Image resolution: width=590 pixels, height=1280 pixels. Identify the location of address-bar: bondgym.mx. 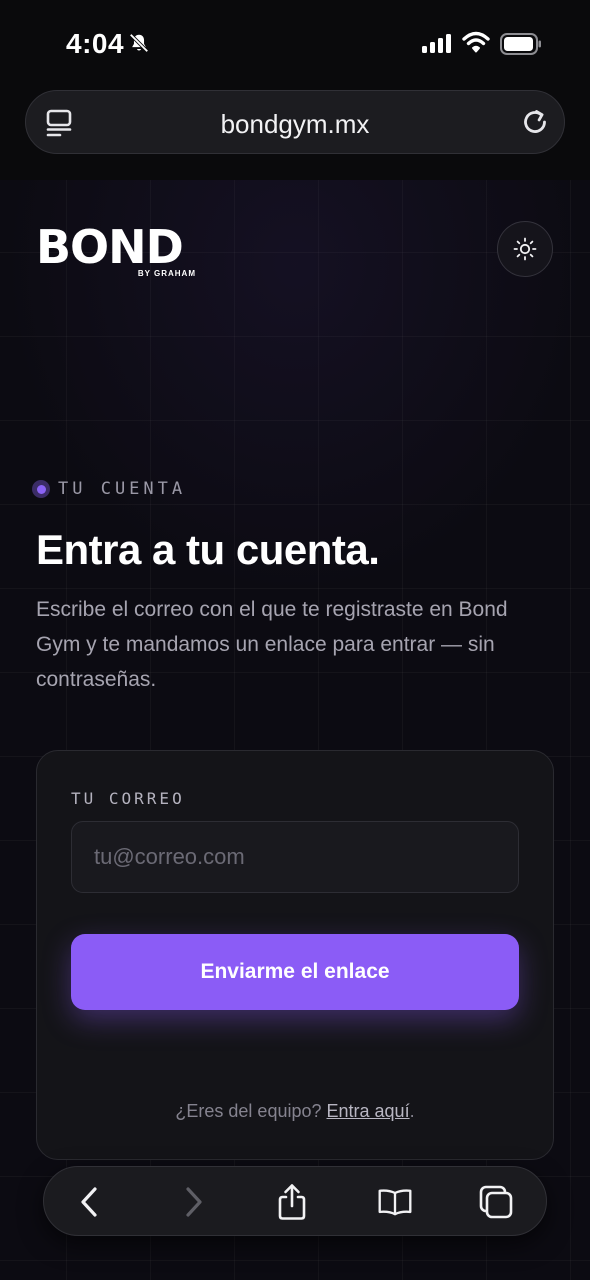
(295, 122).